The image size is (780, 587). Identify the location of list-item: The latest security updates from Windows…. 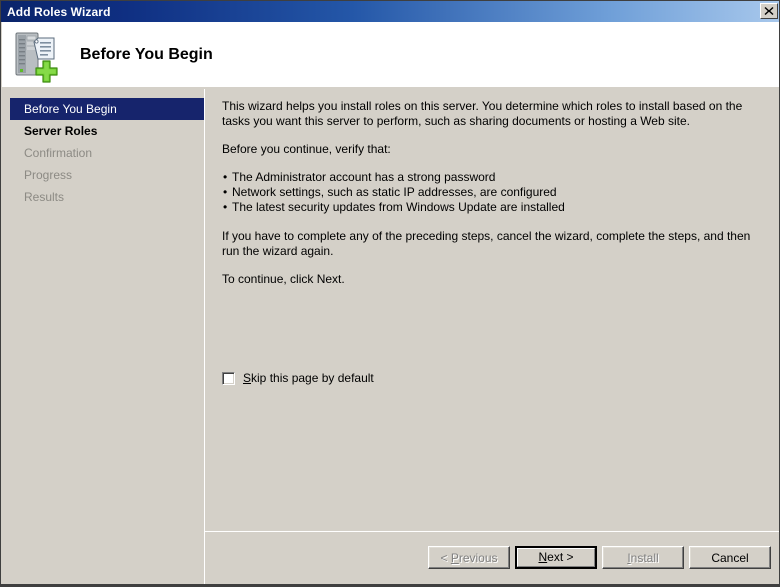
(492, 207).